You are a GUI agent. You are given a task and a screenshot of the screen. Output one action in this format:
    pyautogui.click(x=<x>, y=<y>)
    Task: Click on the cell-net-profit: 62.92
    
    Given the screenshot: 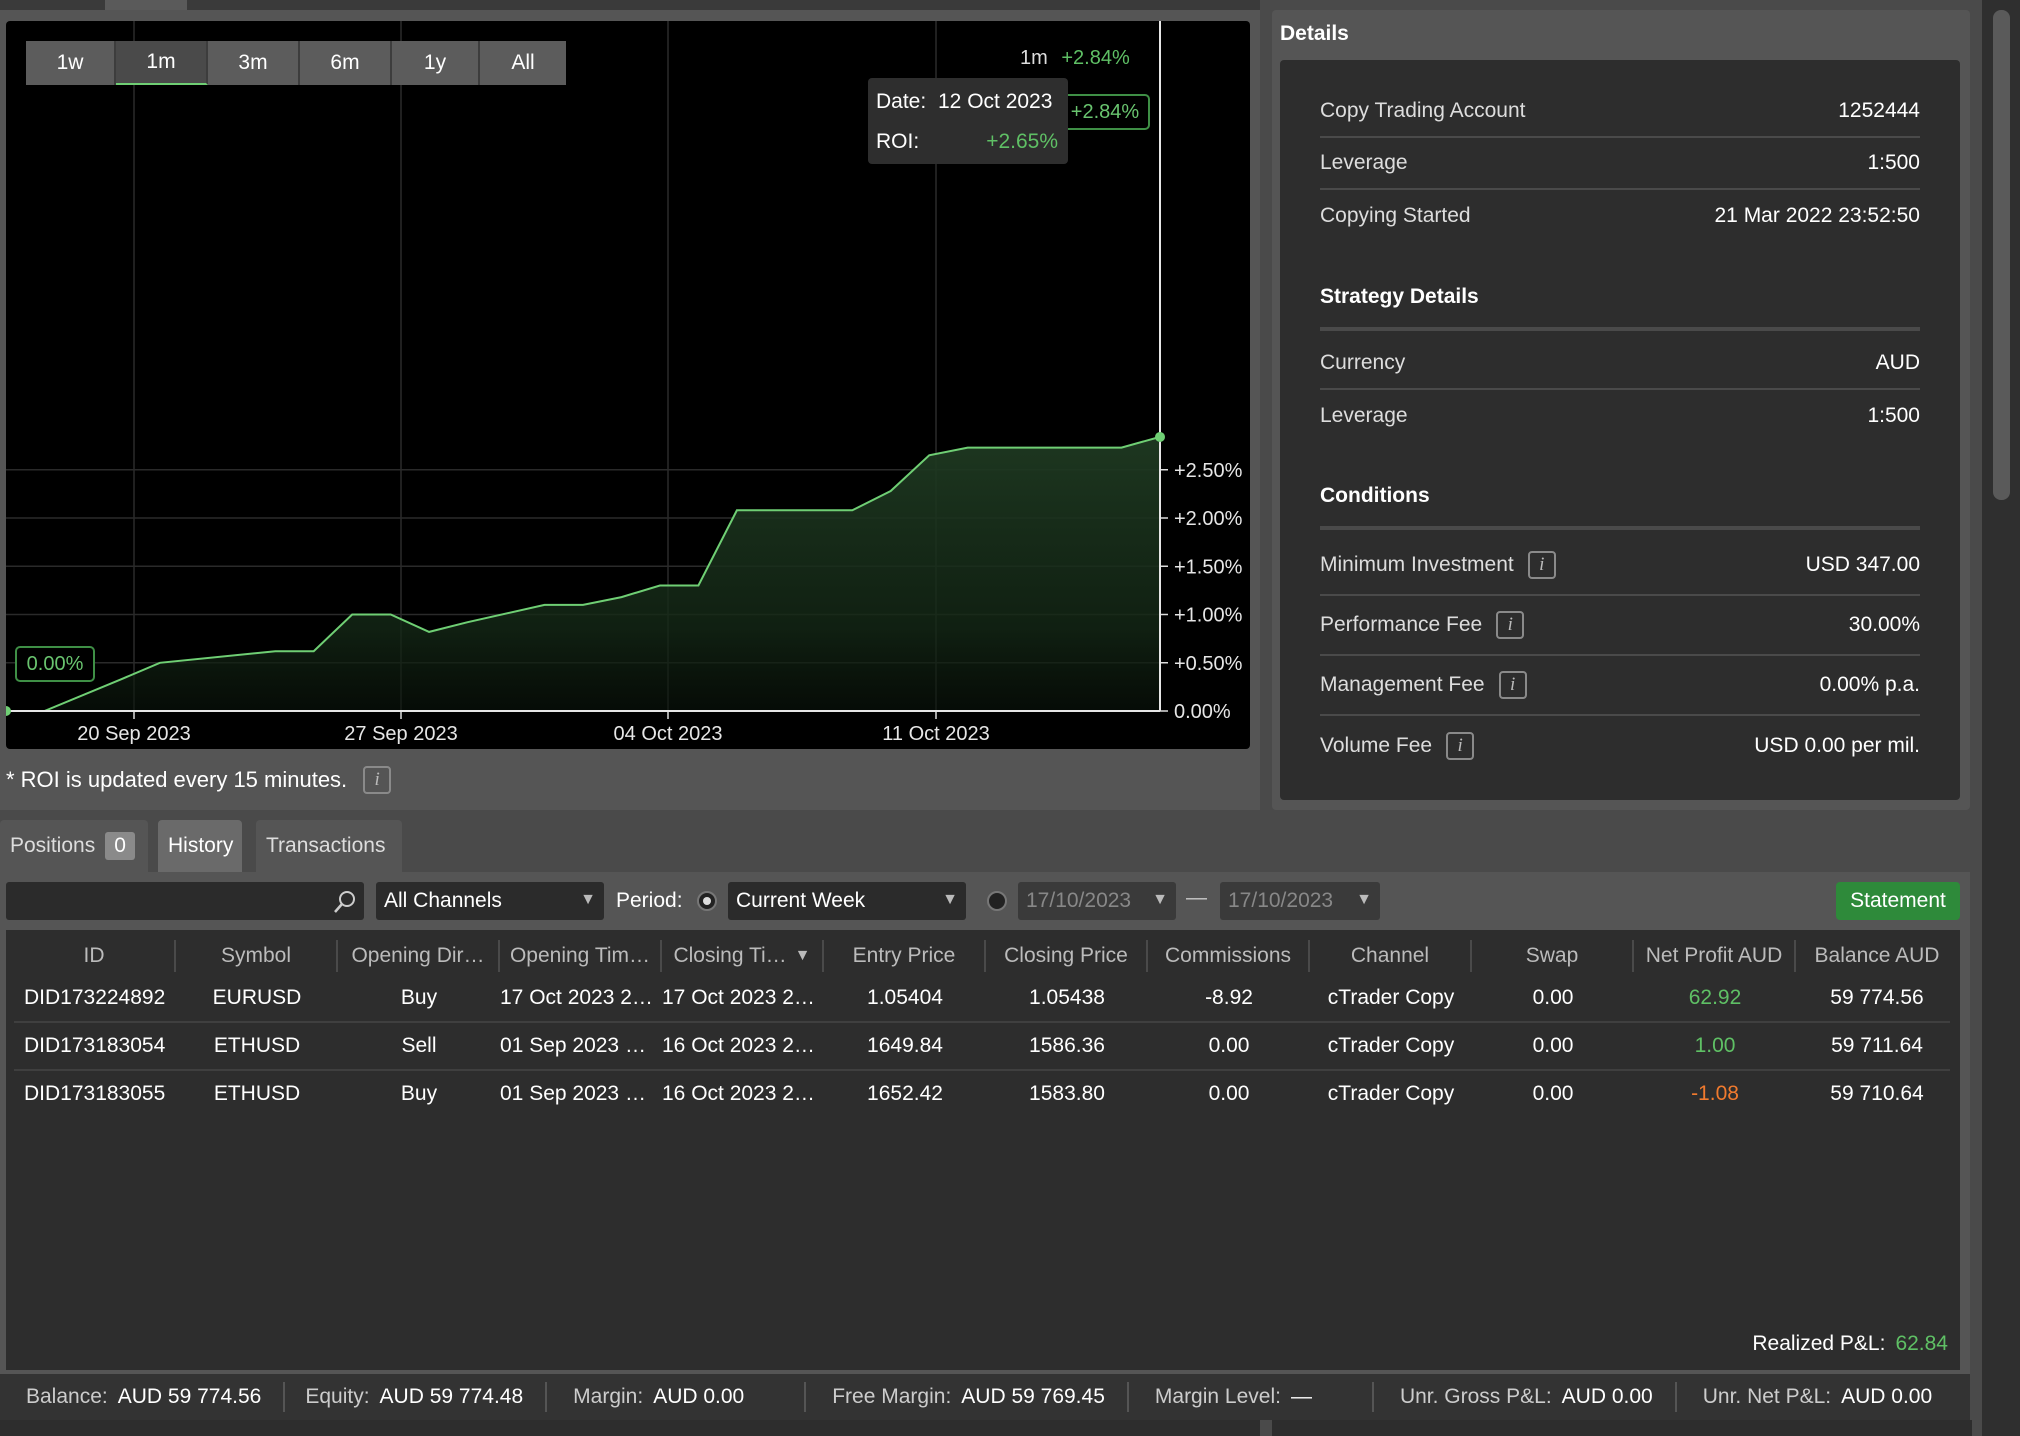 What is the action you would take?
    pyautogui.click(x=1715, y=997)
    